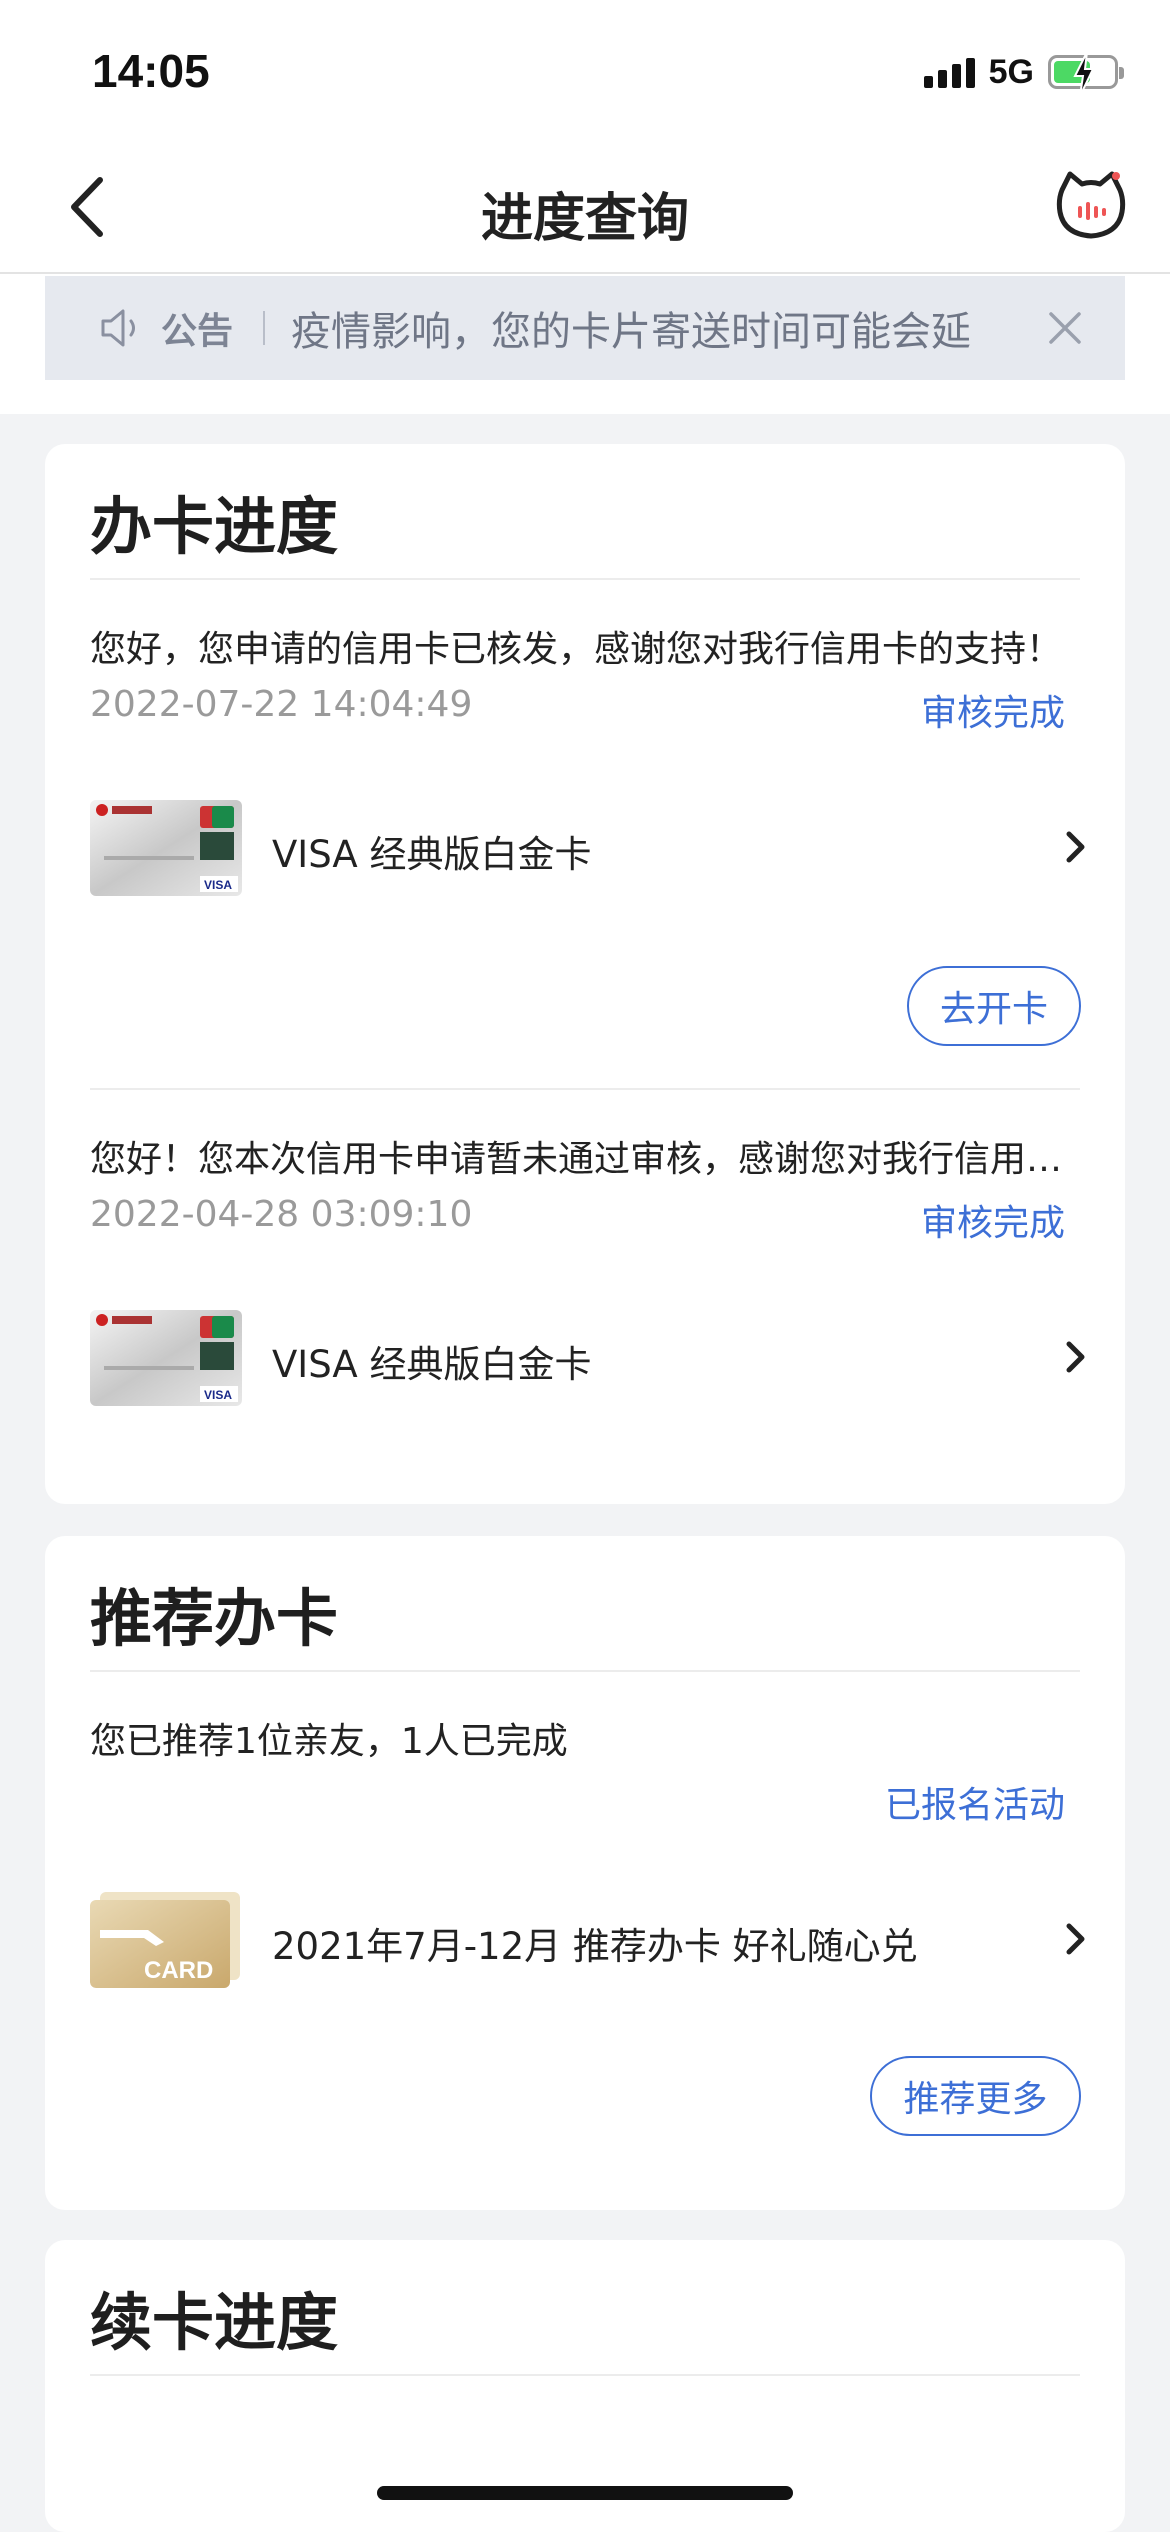  I want to click on notice-divider, so click(264, 328).